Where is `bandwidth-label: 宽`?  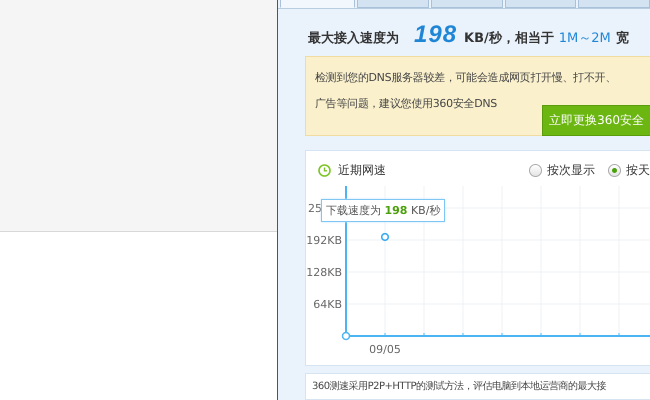 bandwidth-label: 宽 is located at coordinates (622, 38).